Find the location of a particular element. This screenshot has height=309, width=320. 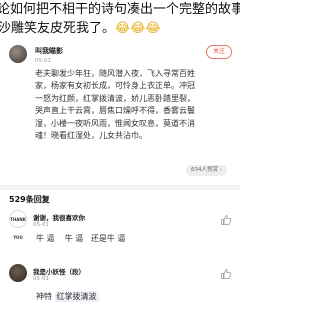

poem-line: 家，杨家有女初长成，可怜身上衣正单。冲冠 is located at coordinates (115, 86).